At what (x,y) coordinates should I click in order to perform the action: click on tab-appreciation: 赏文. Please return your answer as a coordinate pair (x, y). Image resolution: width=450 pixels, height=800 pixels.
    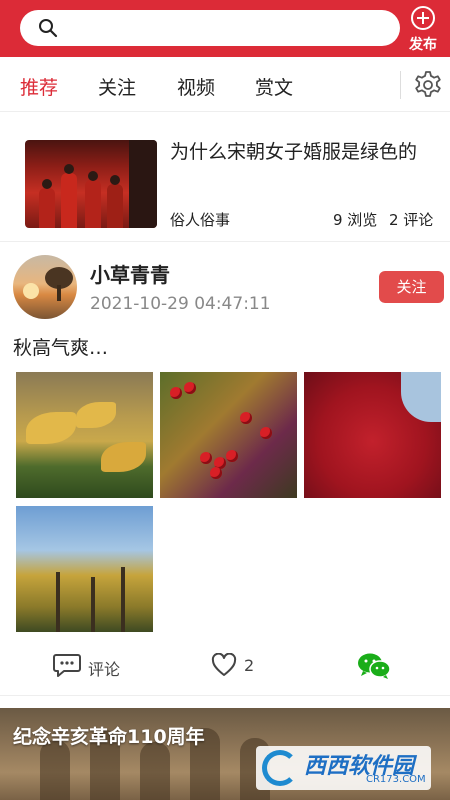
    Looking at the image, I should click on (274, 86).